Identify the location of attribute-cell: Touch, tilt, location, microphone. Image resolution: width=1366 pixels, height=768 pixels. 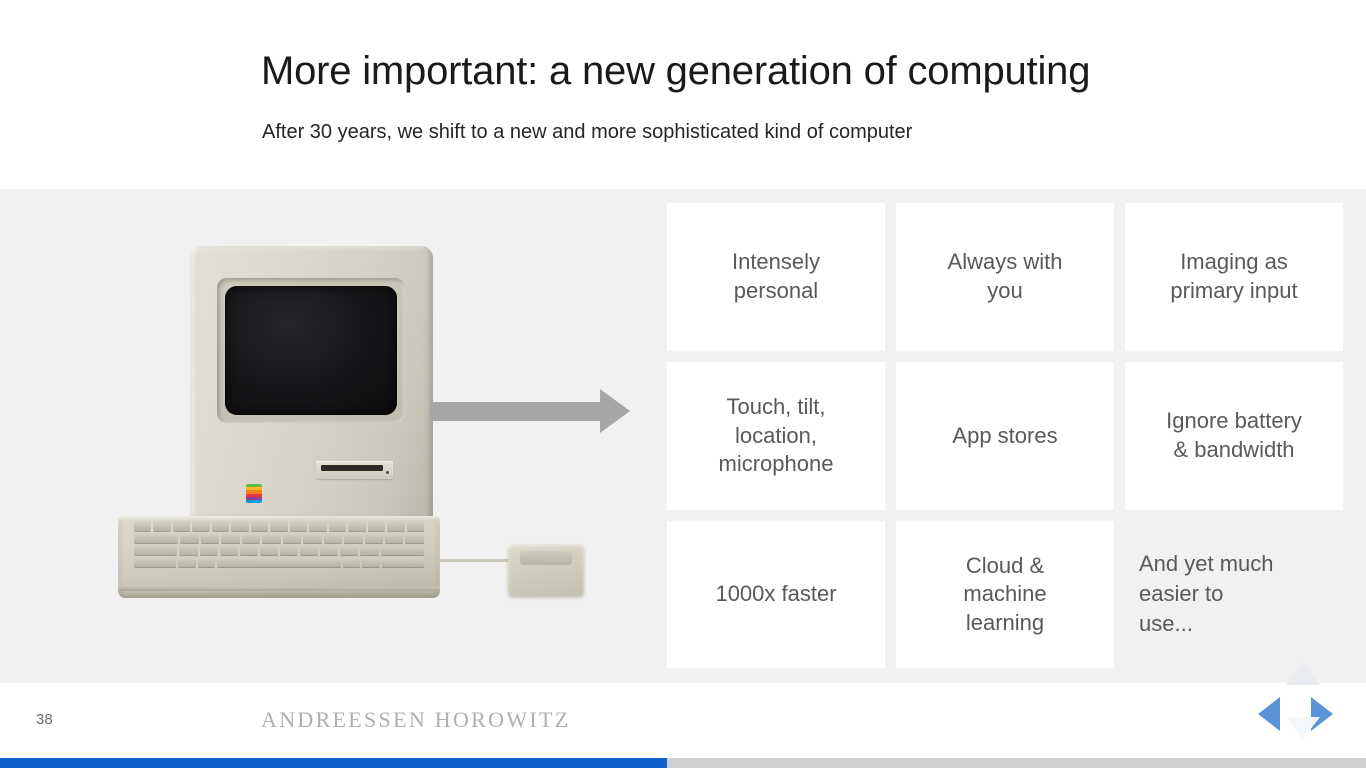
(776, 436).